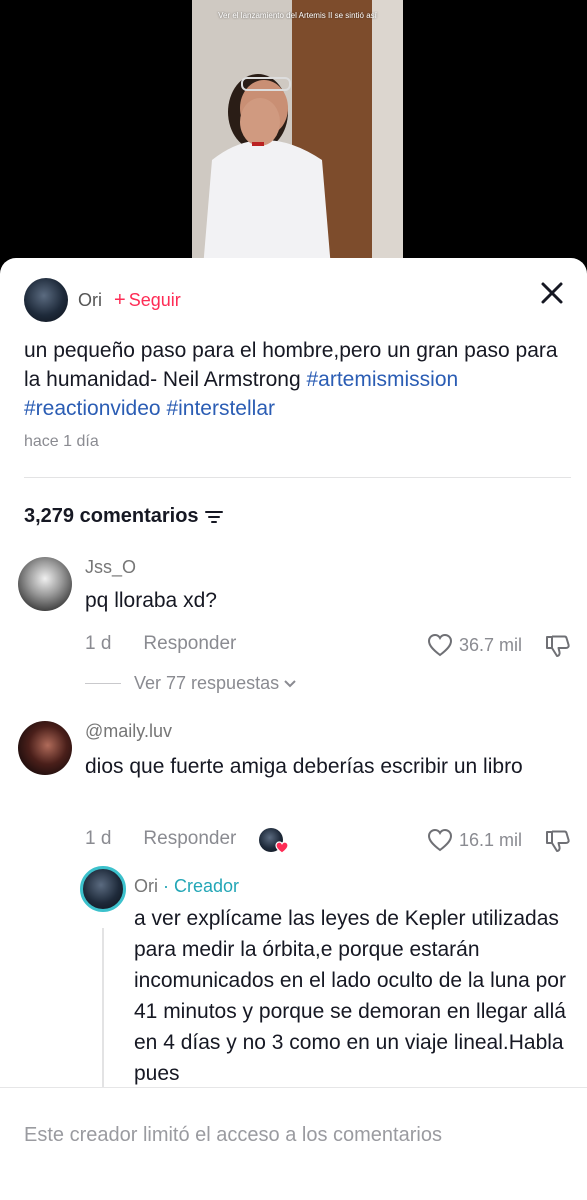 The width and height of the screenshot is (587, 1200). What do you see at coordinates (282, 847) in the screenshot?
I see `heart-icon` at bounding box center [282, 847].